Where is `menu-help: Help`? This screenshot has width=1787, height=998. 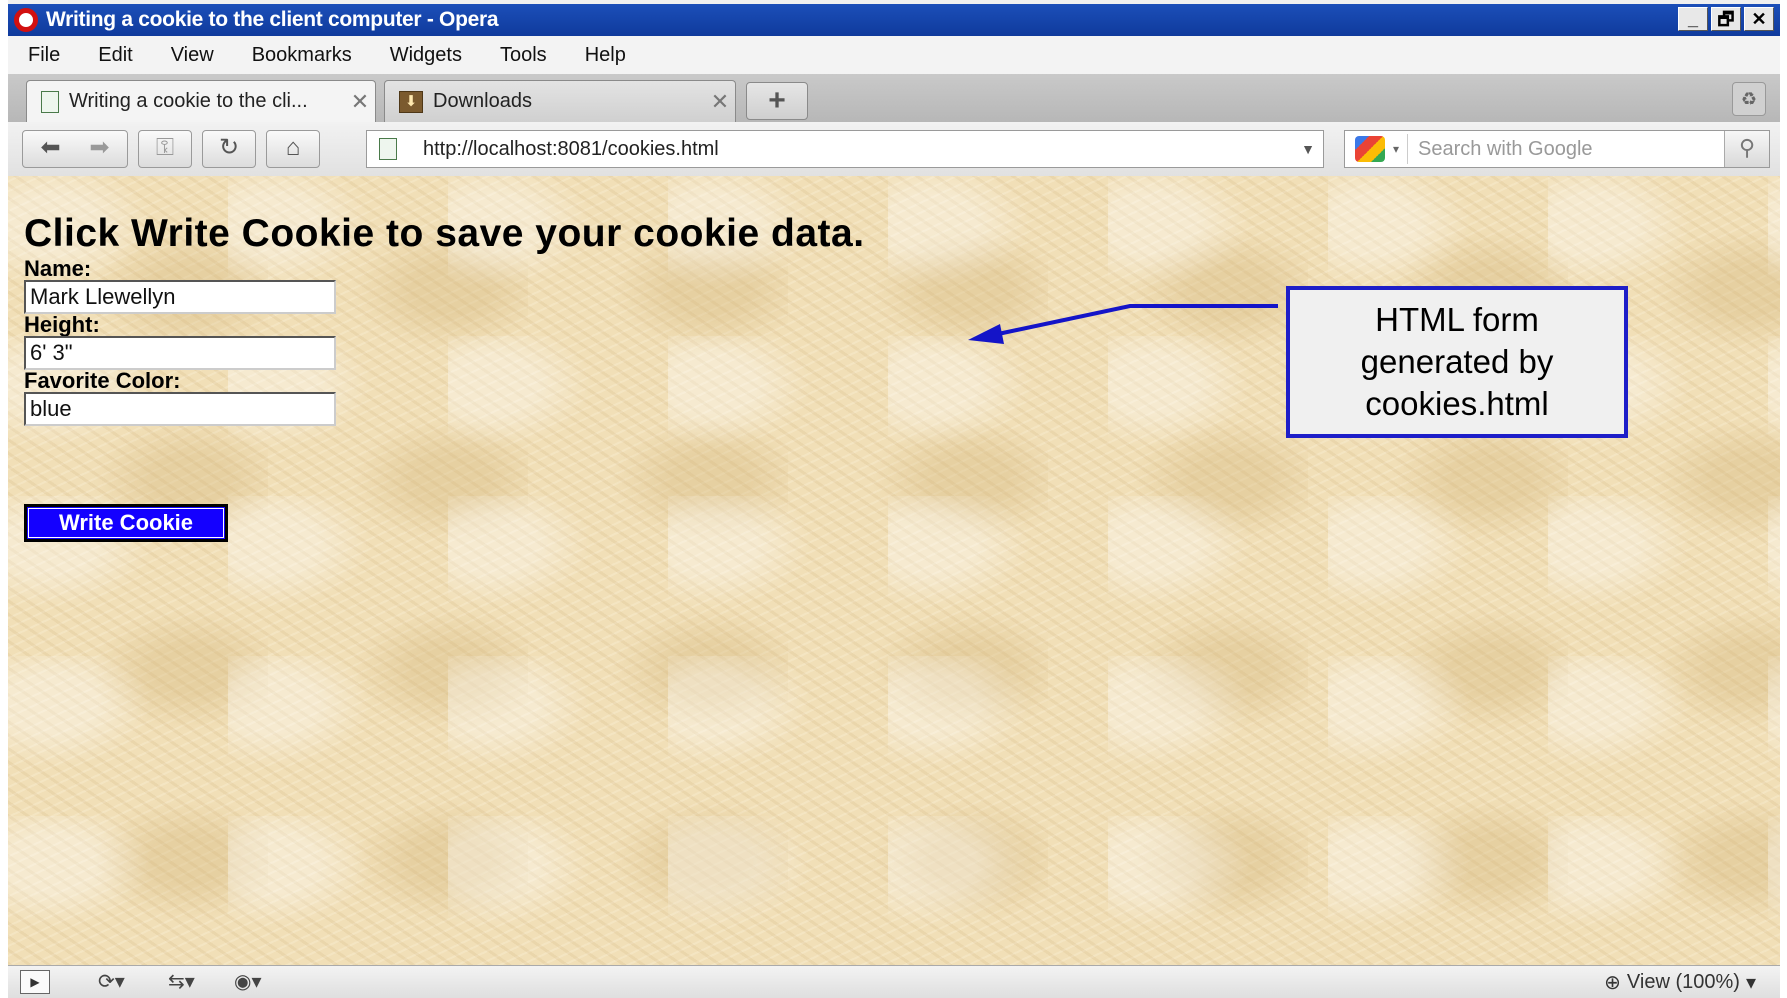
menu-help: Help is located at coordinates (605, 55).